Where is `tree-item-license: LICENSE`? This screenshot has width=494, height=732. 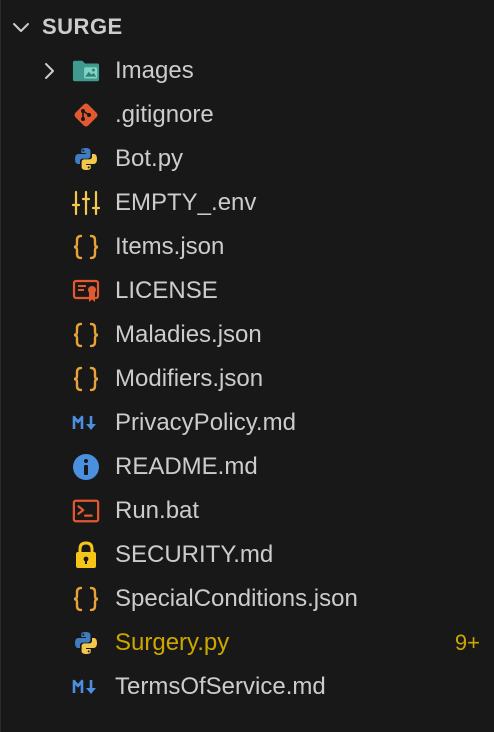
tree-item-license: LICENSE is located at coordinates (247, 291).